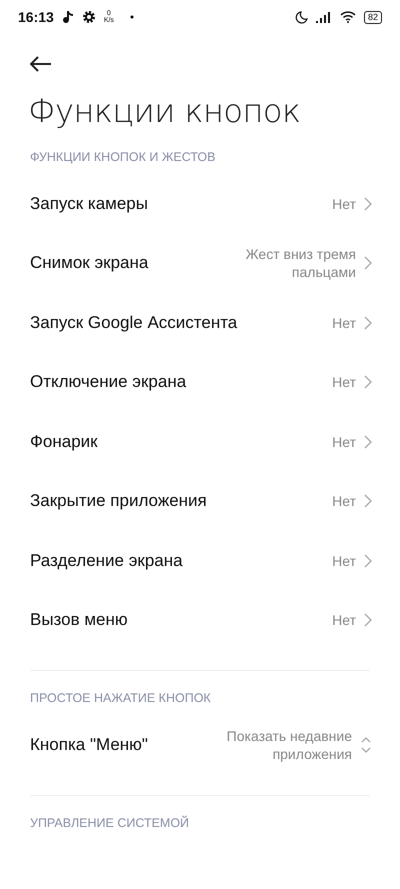  I want to click on music-note-icon, so click(68, 17).